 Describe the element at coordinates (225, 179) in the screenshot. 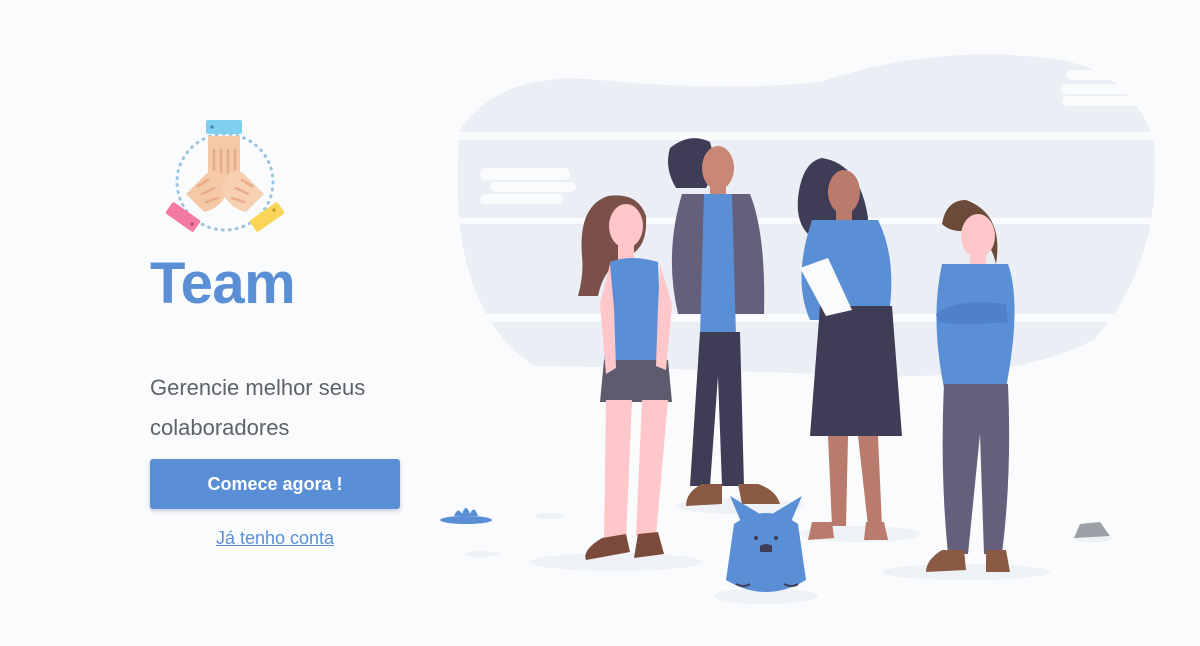

I see `team-hands-icon` at that location.